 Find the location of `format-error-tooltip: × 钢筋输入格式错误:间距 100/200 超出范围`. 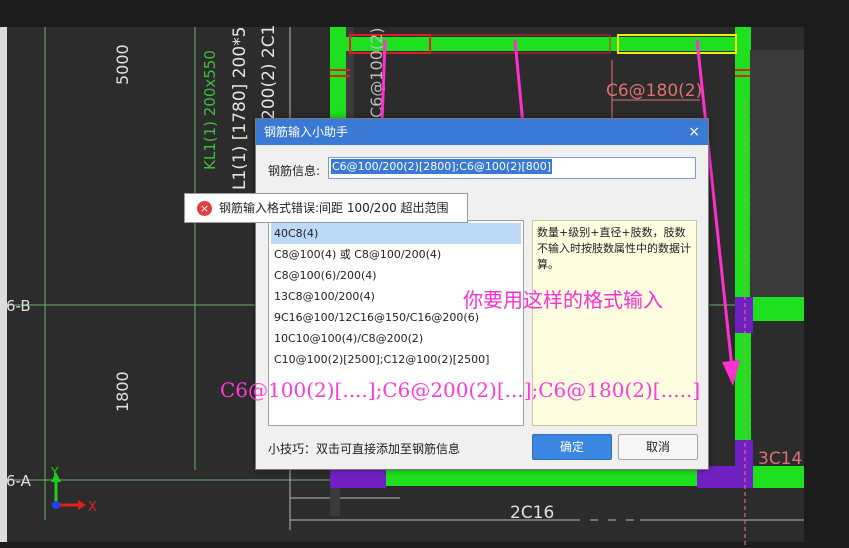

format-error-tooltip: × 钢筋输入格式错误:间距 100/200 超出范围 is located at coordinates (326, 208).